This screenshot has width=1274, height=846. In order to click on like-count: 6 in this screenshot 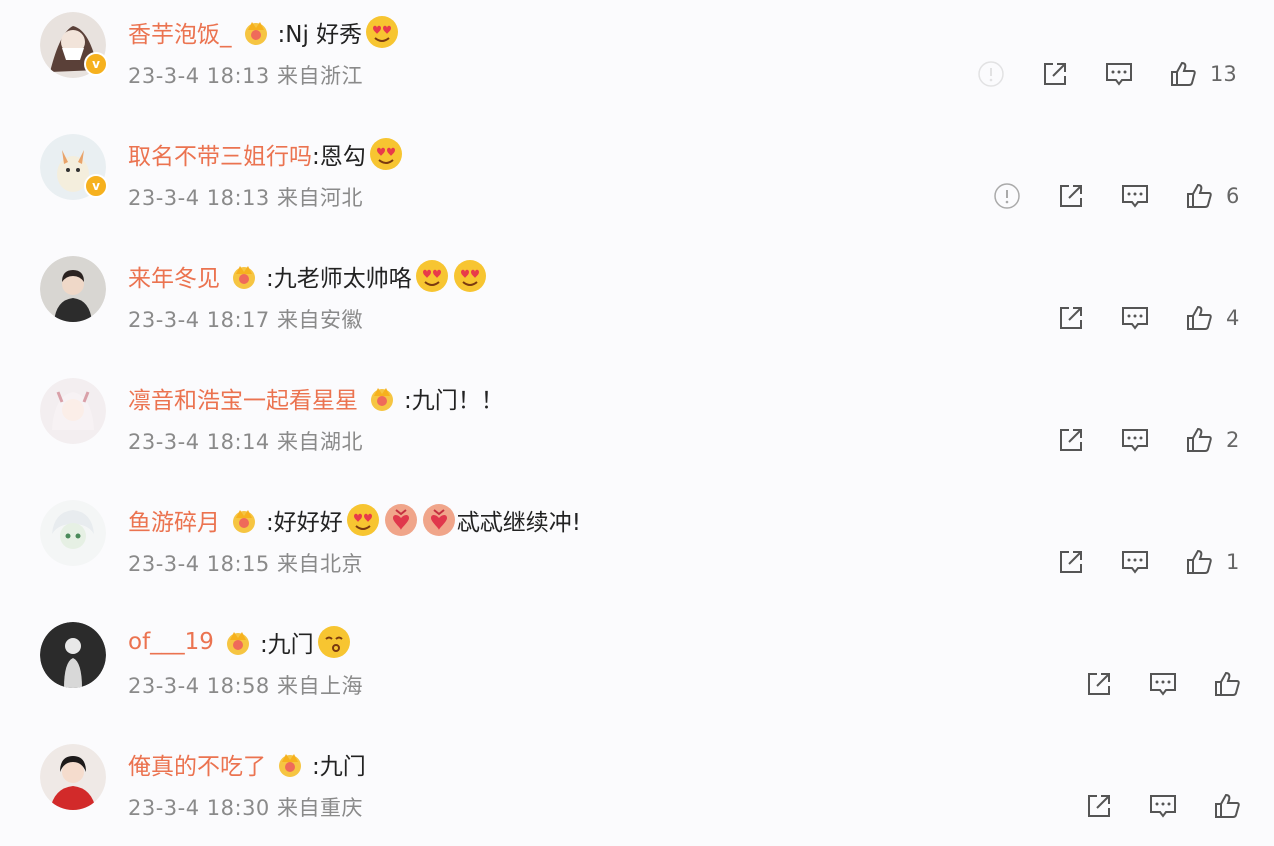, I will do `click(1233, 196)`.